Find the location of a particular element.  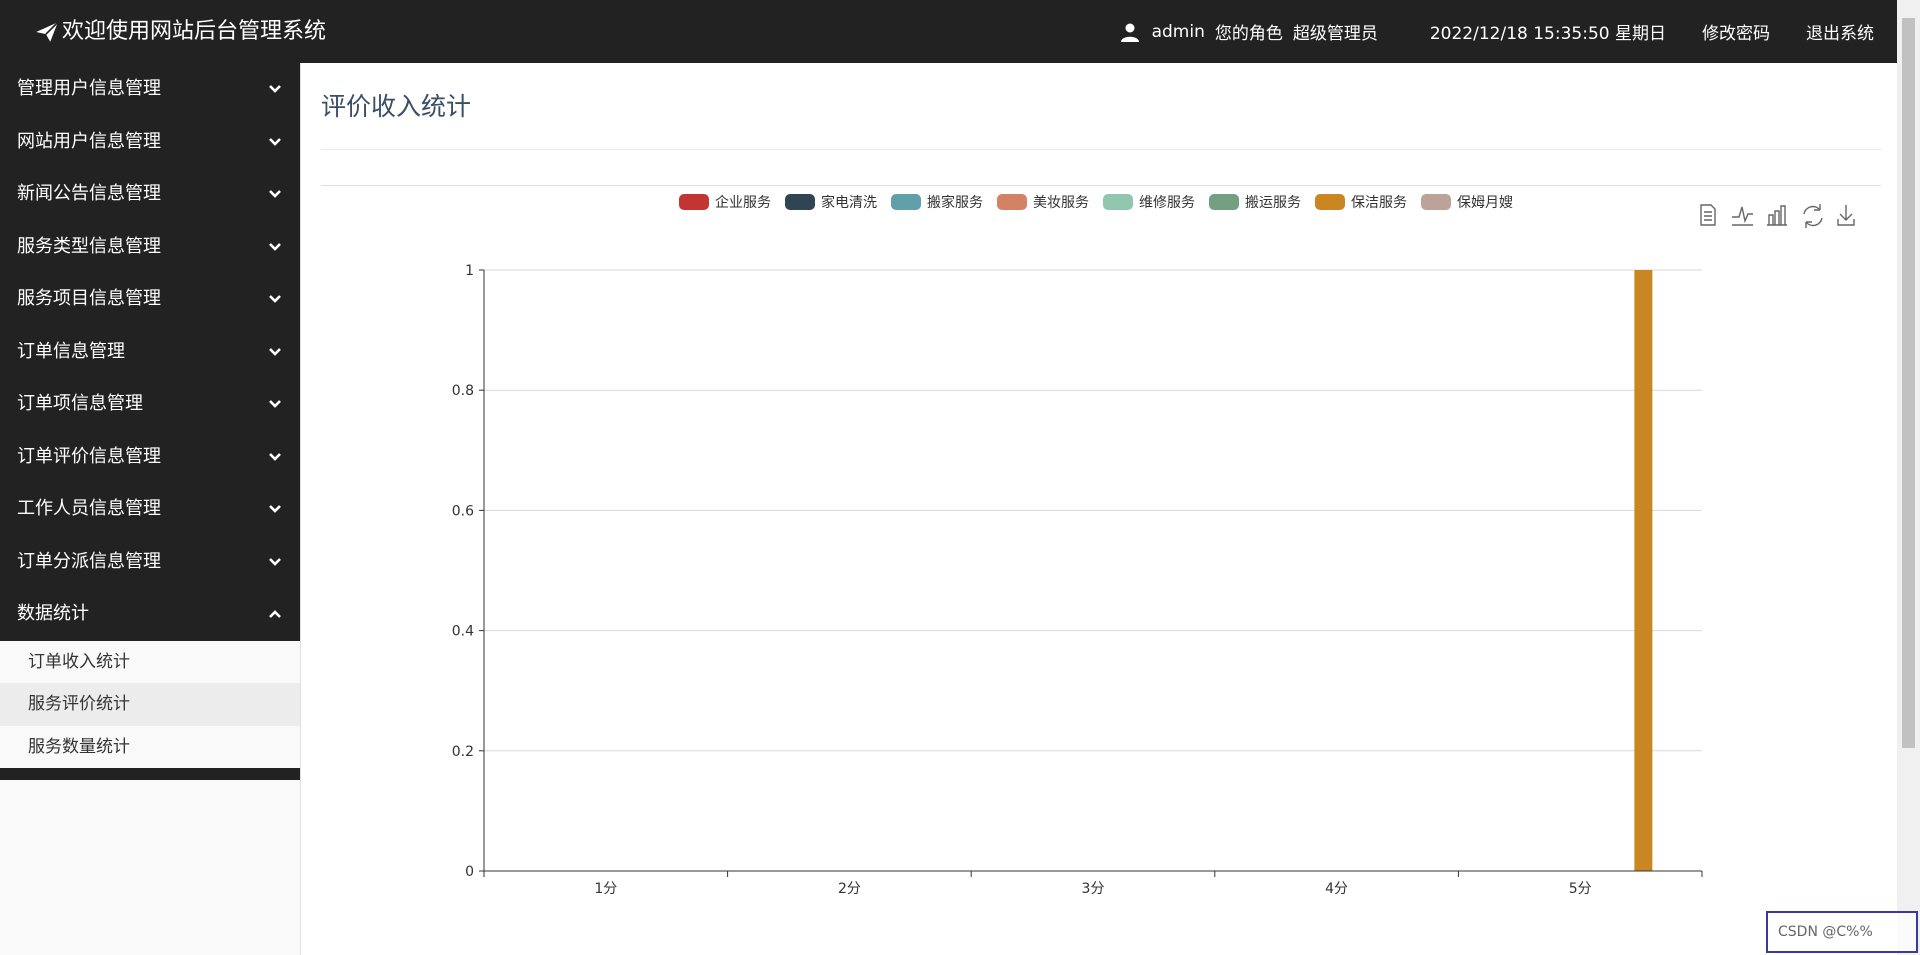

x-tick-label: 4分 is located at coordinates (1336, 889).